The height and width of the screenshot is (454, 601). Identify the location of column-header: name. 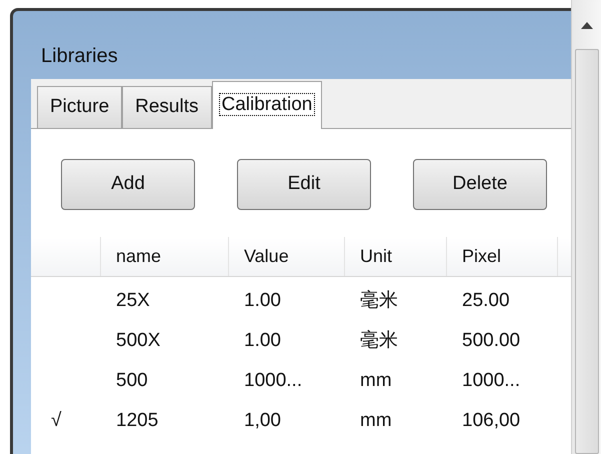
(165, 256).